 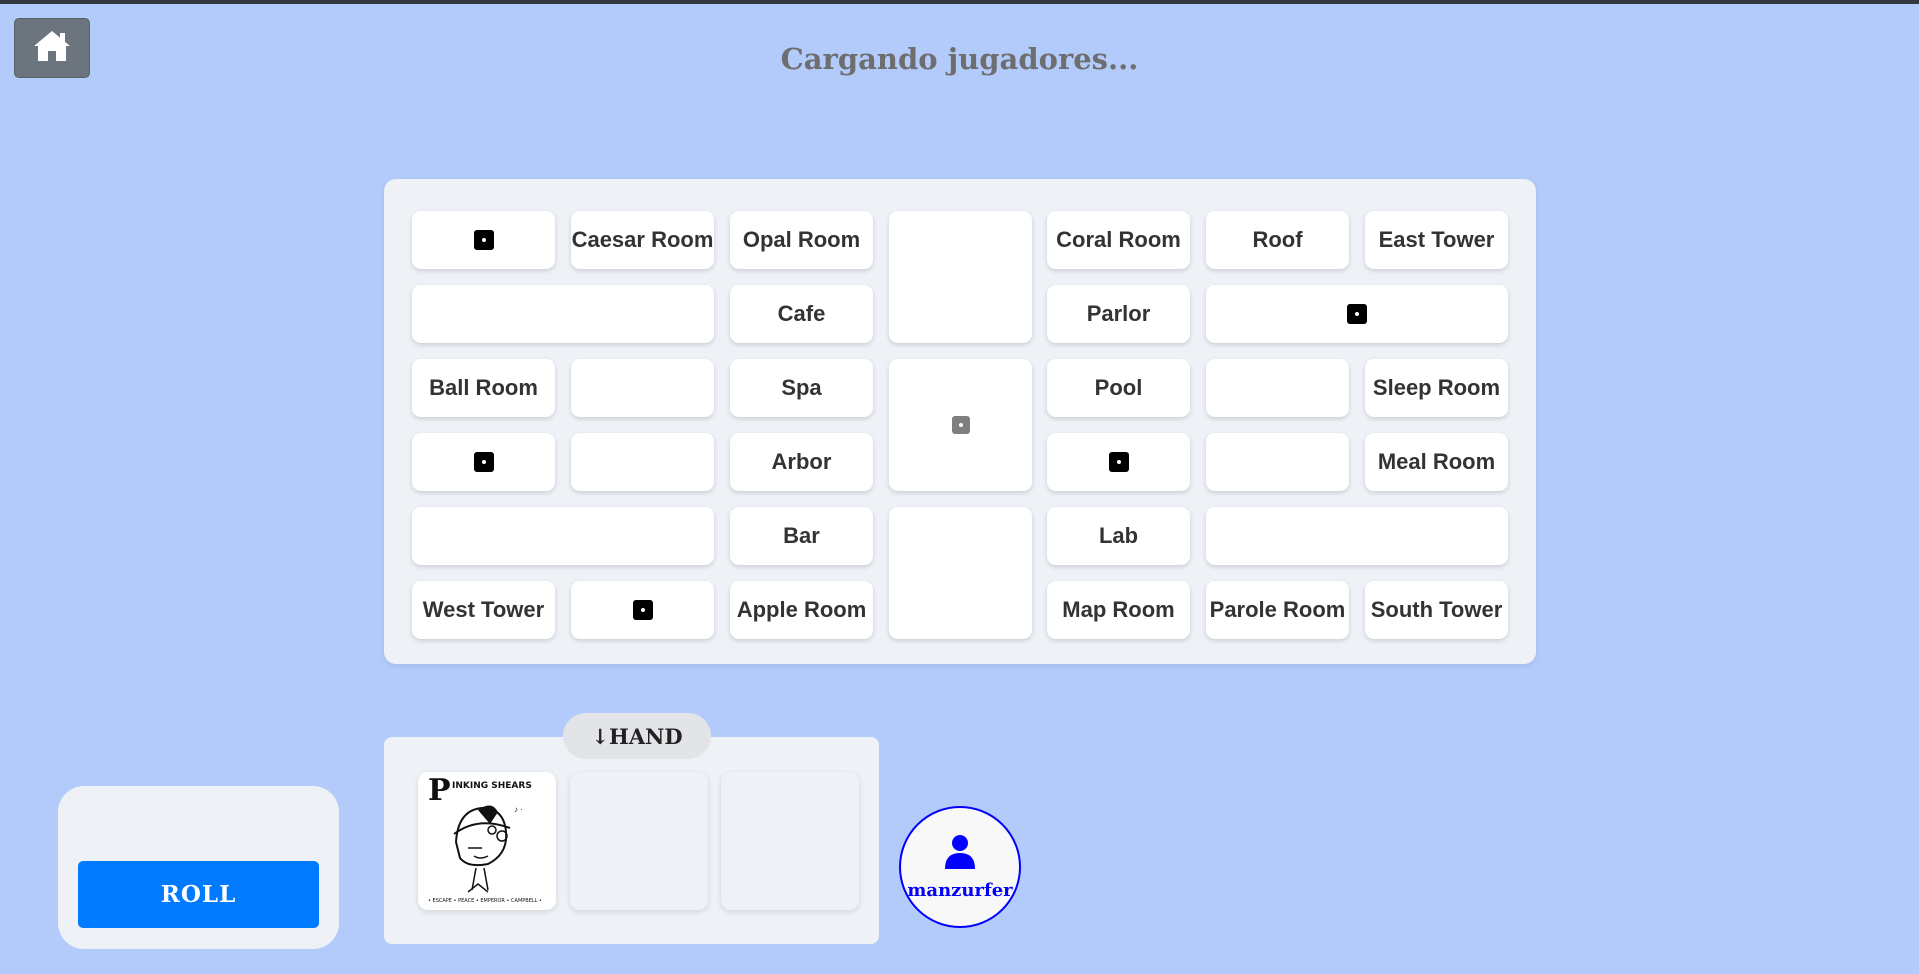 I want to click on room-cafe: Cafe, so click(x=801, y=314).